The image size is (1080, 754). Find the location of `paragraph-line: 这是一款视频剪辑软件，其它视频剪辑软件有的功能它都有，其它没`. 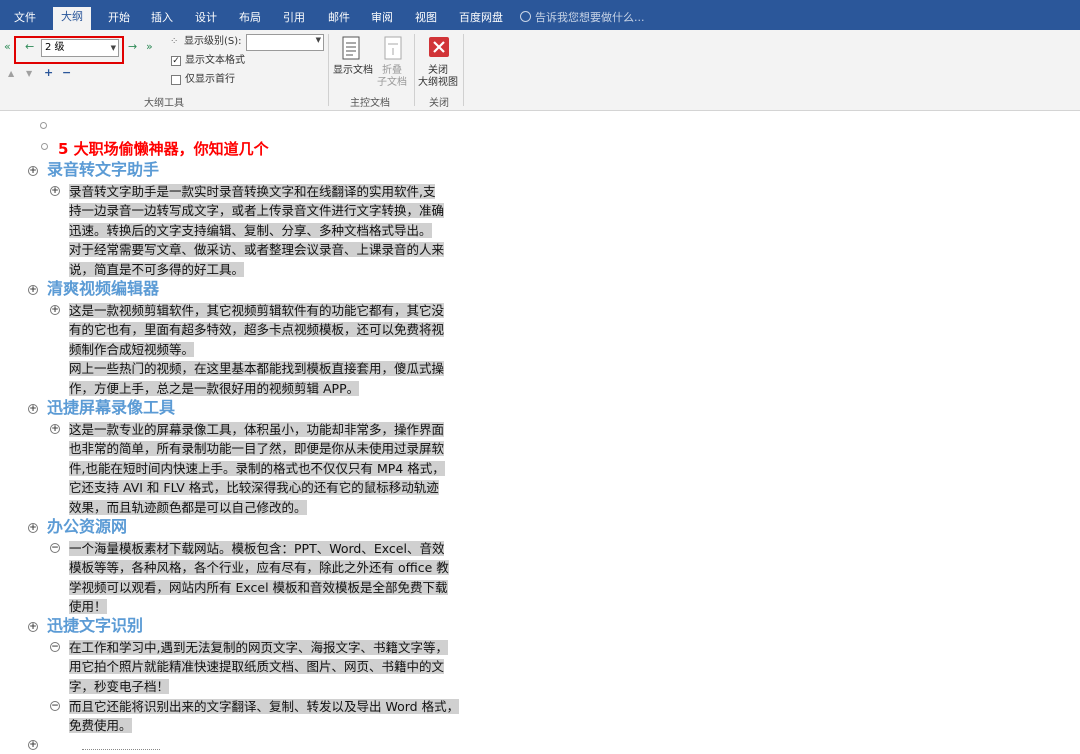

paragraph-line: 这是一款视频剪辑软件，其它视频剪辑软件有的功能它都有，其它没 is located at coordinates (257, 310).